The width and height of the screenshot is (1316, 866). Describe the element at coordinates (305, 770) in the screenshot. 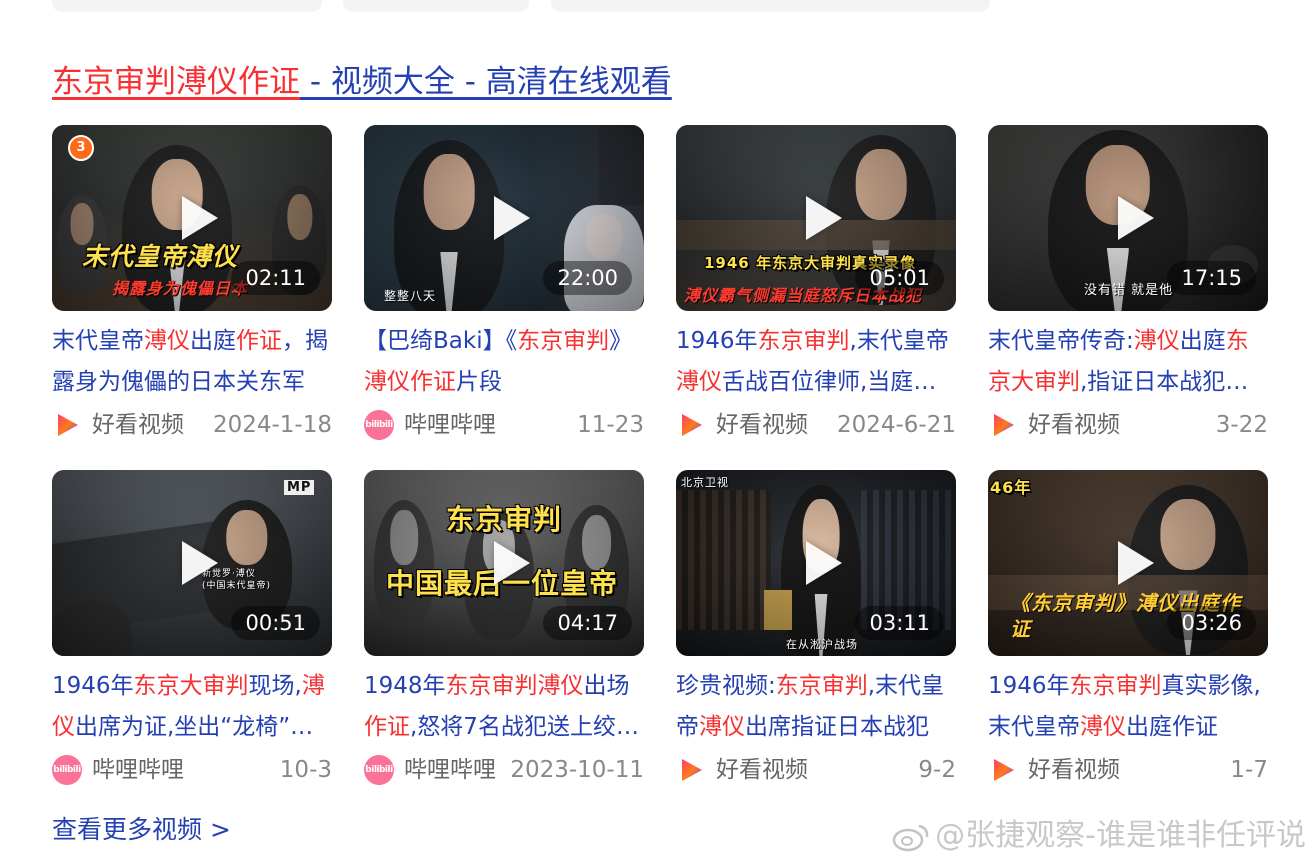

I see `video-date: 10-3` at that location.